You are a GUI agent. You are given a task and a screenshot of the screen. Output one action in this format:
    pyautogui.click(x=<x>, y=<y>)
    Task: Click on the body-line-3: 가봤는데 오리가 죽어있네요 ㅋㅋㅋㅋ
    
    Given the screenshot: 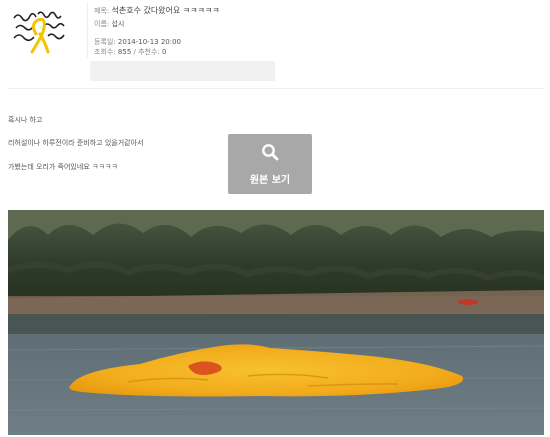 What is the action you would take?
    pyautogui.click(x=63, y=167)
    